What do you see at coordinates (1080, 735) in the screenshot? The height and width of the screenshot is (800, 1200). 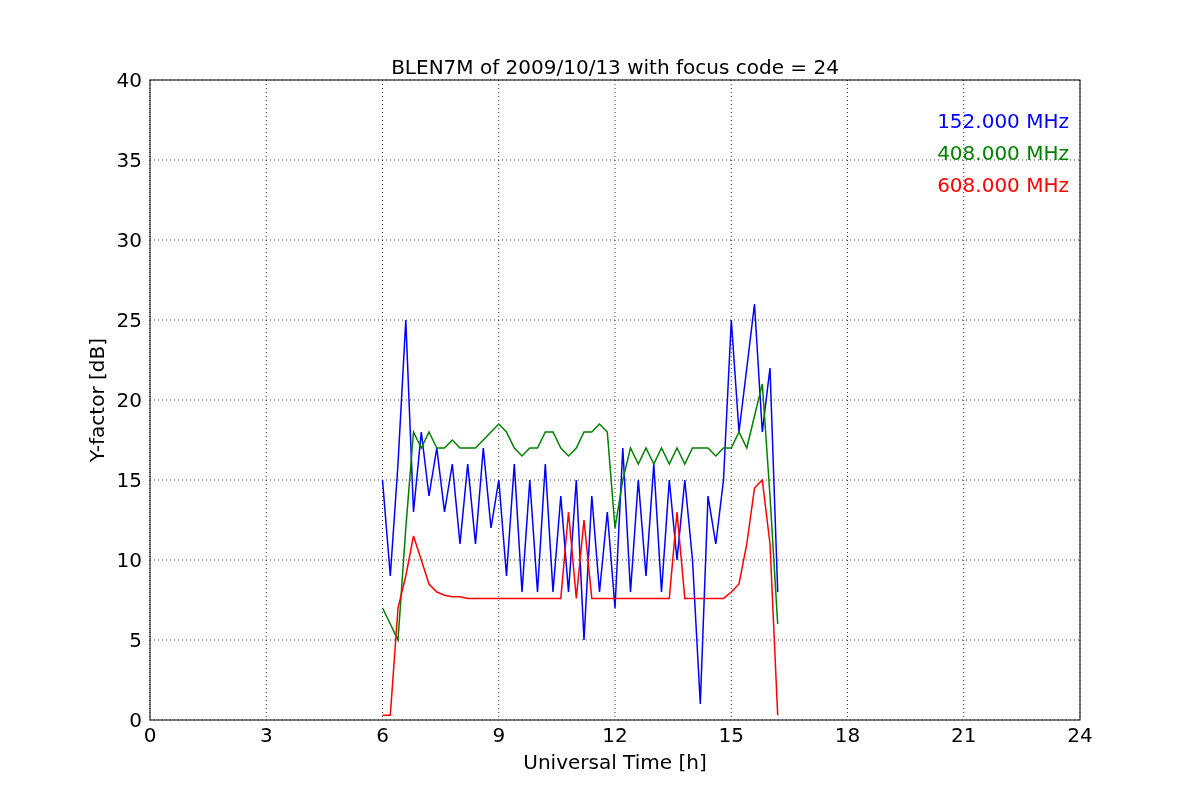 I see `tick-label: 24` at bounding box center [1080, 735].